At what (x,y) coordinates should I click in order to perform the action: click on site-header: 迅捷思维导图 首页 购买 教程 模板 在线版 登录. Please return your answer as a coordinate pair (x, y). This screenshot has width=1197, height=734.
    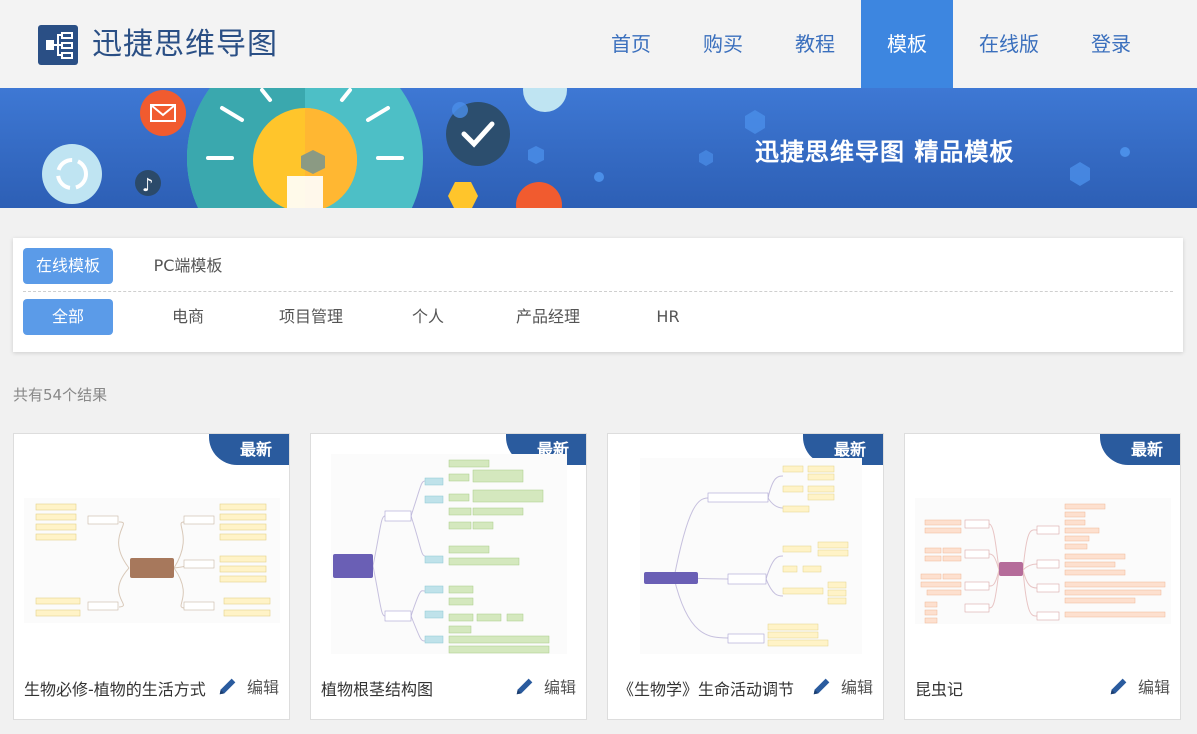
    Looking at the image, I should click on (598, 44).